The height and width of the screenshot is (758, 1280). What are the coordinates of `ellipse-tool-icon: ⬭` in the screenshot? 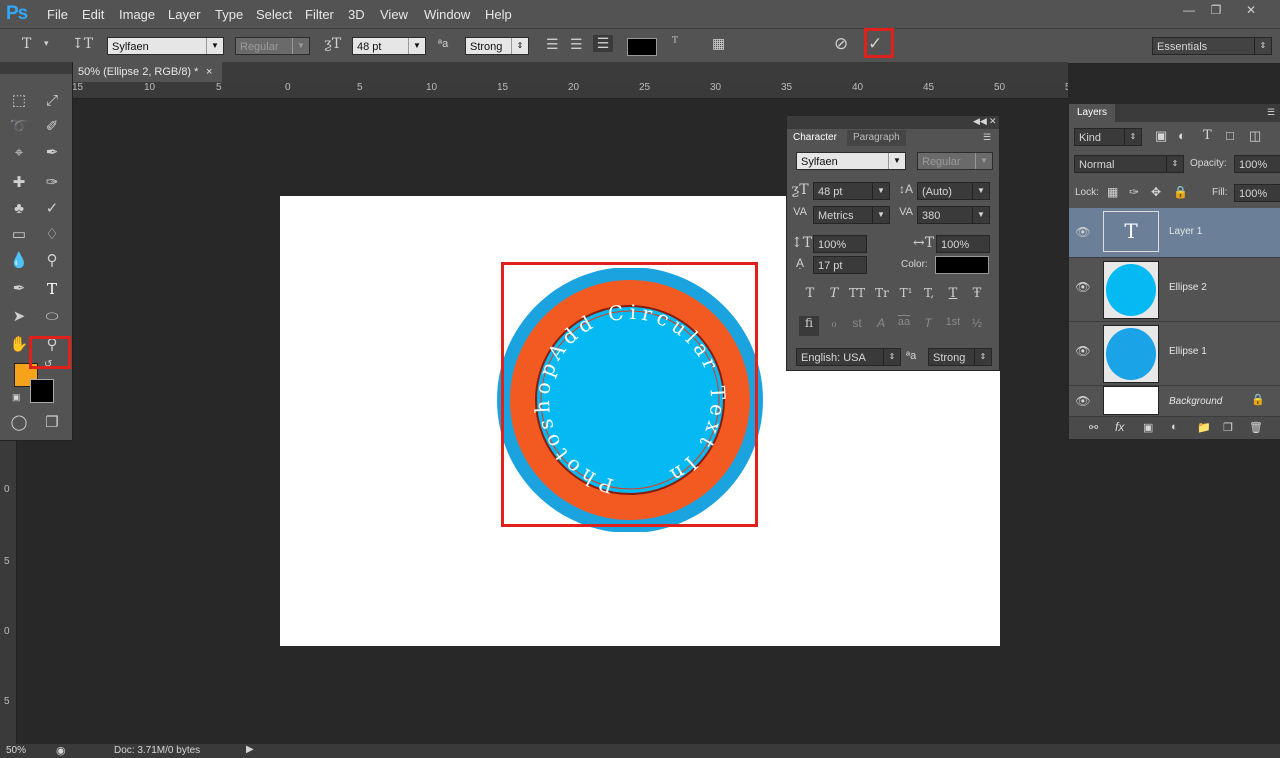 It's located at (52, 317).